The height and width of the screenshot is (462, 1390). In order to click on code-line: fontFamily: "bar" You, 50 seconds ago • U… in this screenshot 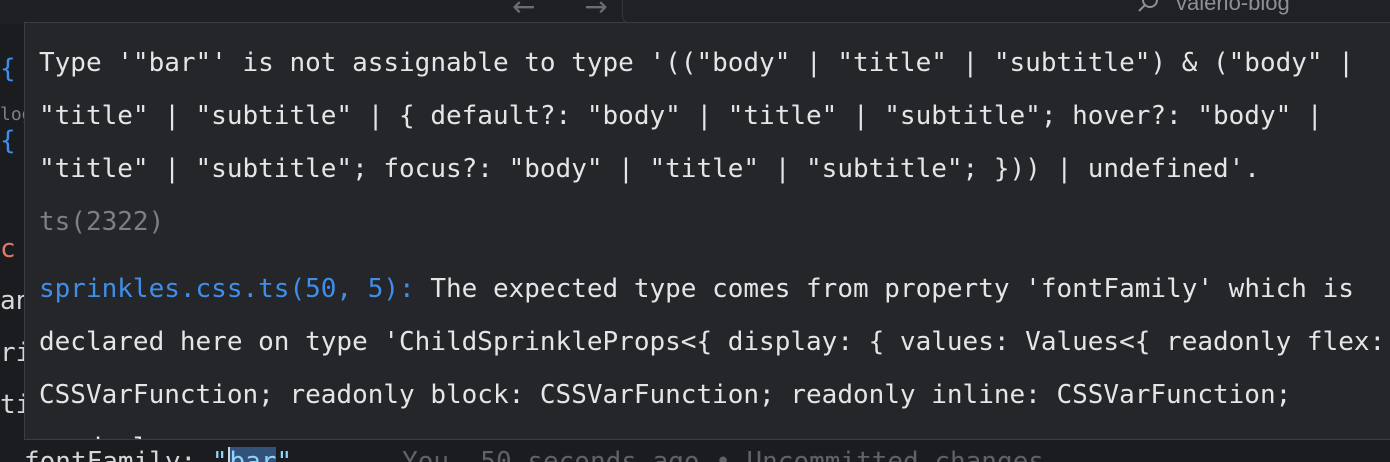, I will do `click(707, 451)`.